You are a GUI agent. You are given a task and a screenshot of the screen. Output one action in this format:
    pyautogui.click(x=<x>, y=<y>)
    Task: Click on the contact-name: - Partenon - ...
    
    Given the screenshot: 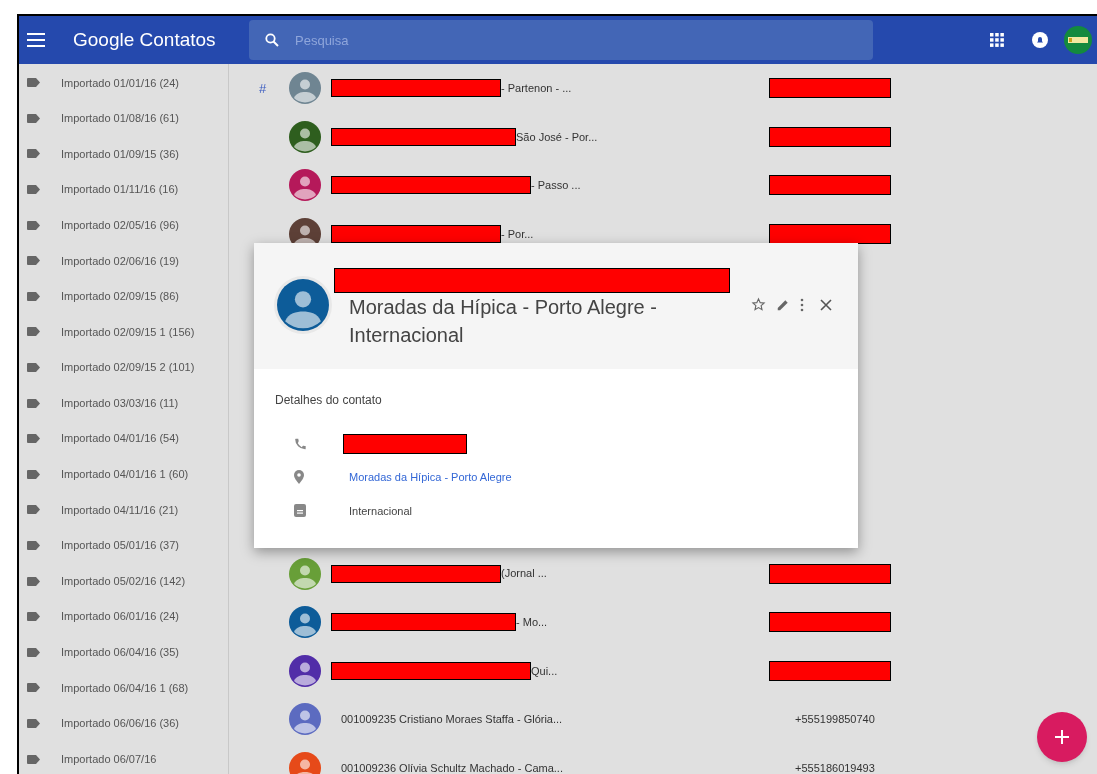 What is the action you would take?
    pyautogui.click(x=536, y=89)
    